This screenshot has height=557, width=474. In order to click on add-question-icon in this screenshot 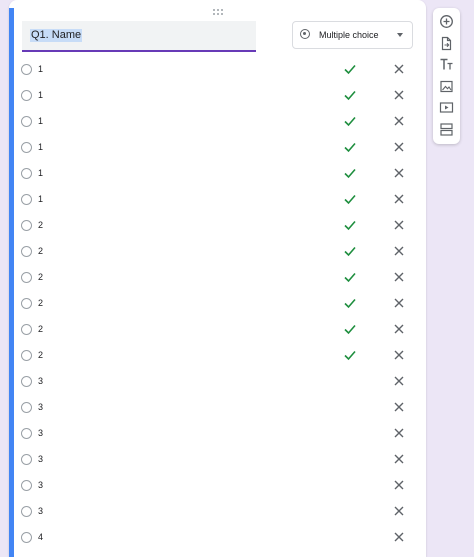, I will do `click(446, 21)`.